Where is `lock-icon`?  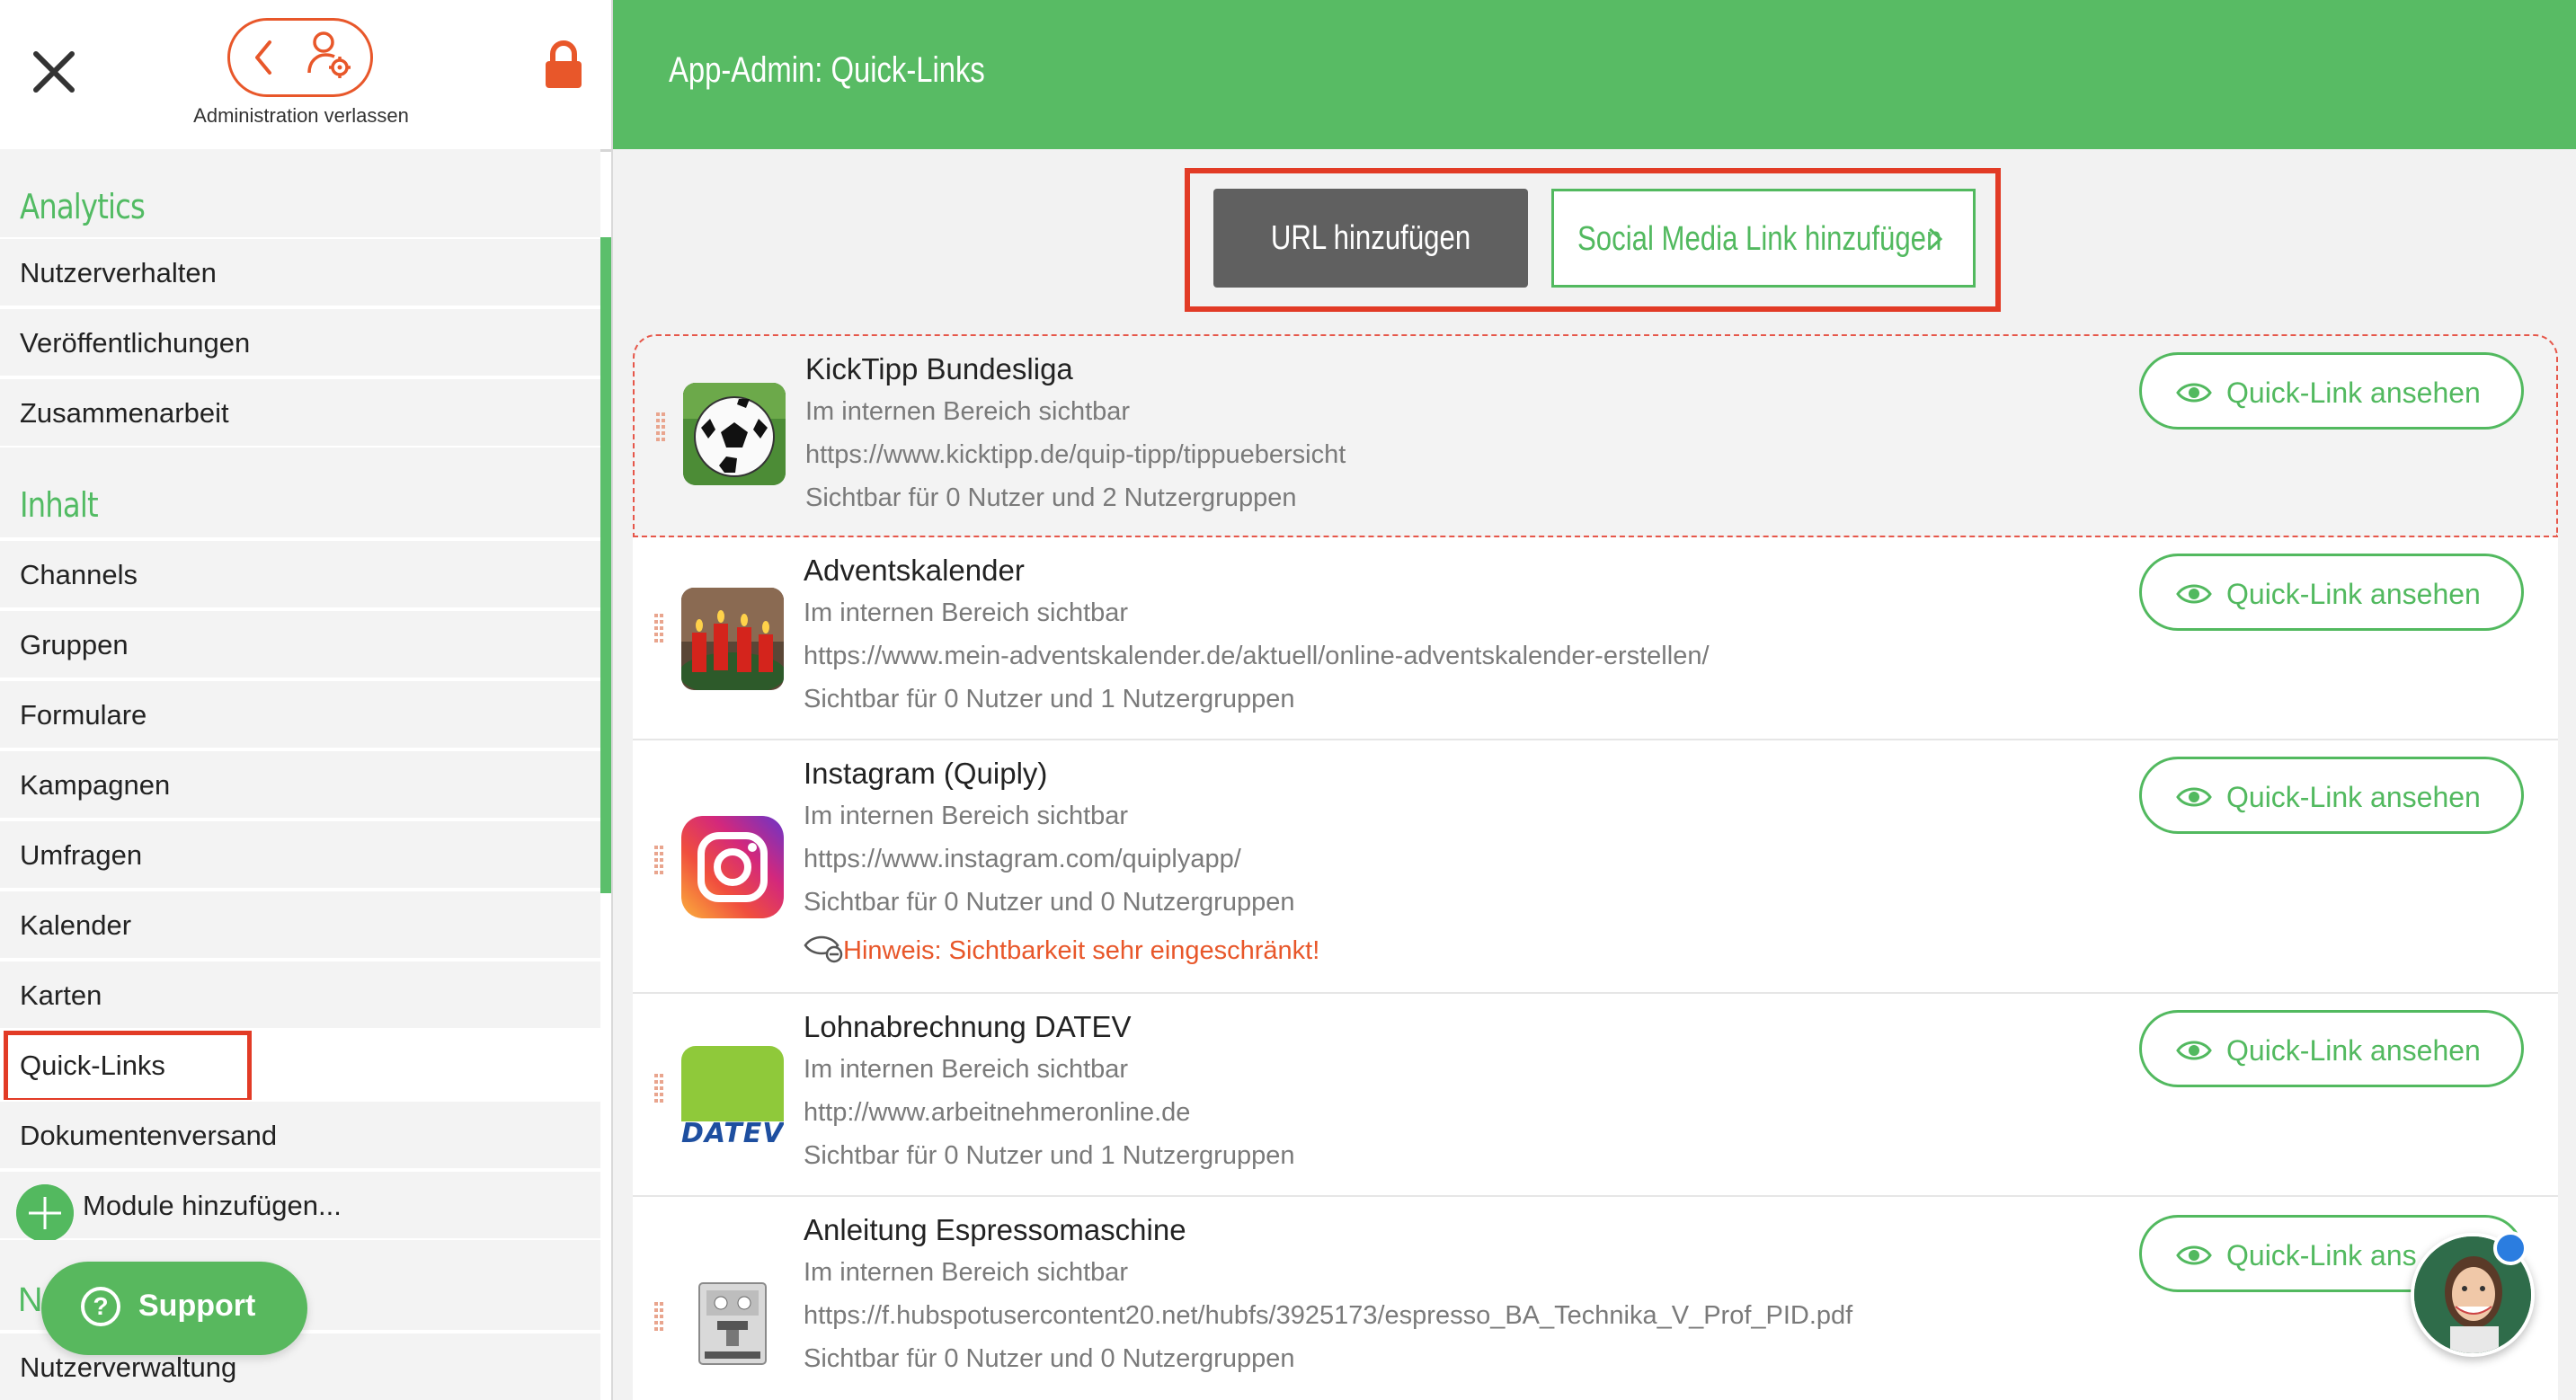 lock-icon is located at coordinates (563, 65).